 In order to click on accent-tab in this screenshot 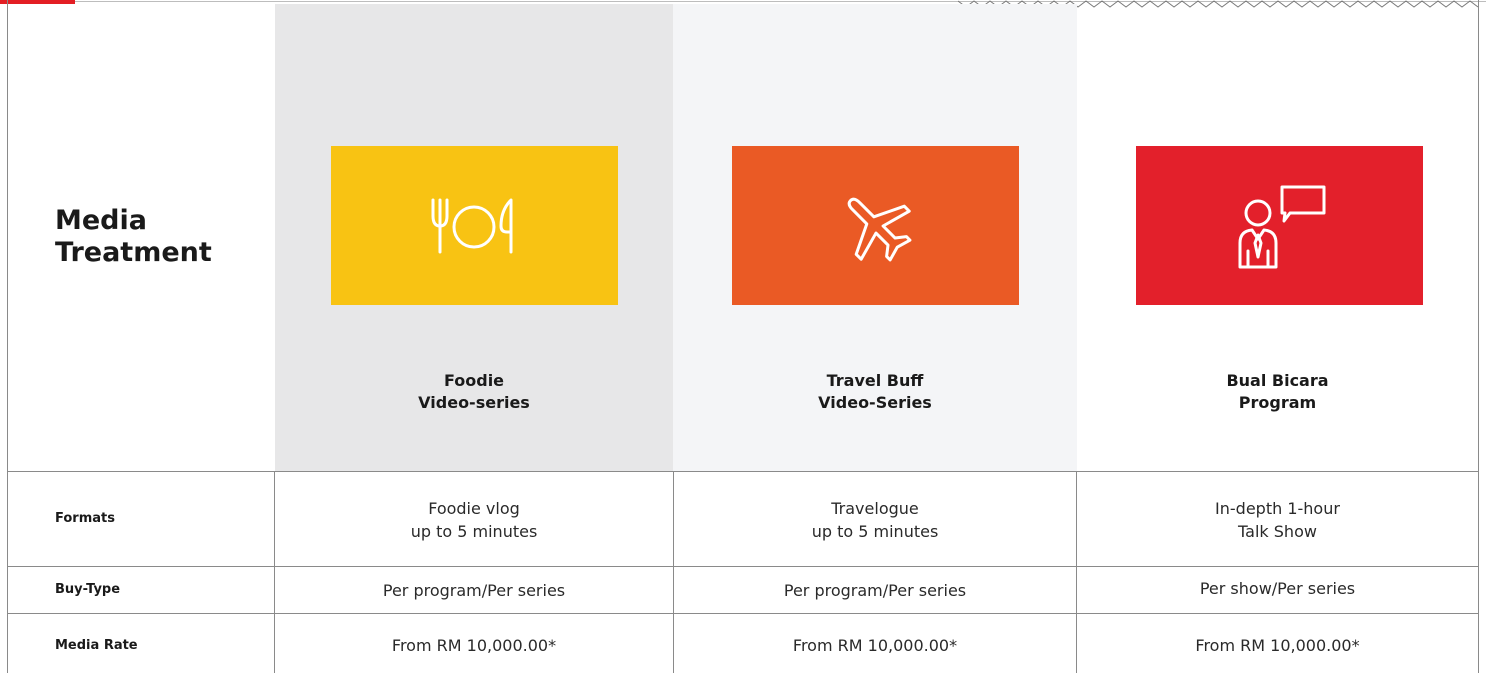, I will do `click(37, 2)`.